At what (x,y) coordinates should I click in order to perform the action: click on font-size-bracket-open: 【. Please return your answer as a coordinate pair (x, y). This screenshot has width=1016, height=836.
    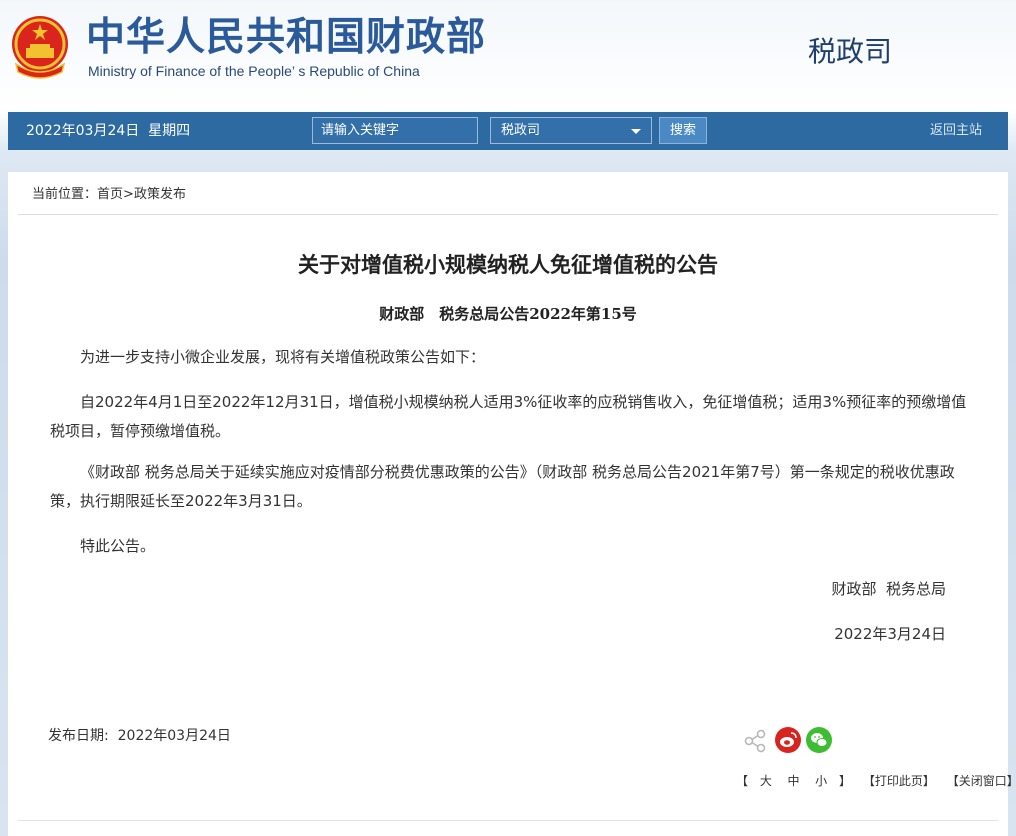
    Looking at the image, I should click on (742, 781).